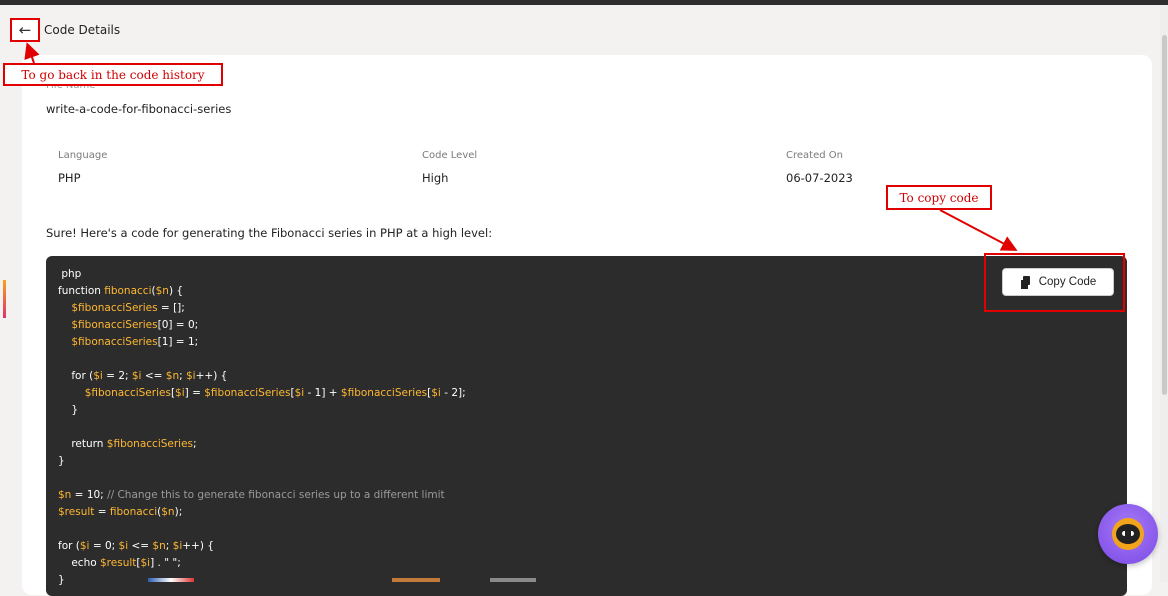 The height and width of the screenshot is (596, 1168). I want to click on language-value: PHP, so click(69, 178).